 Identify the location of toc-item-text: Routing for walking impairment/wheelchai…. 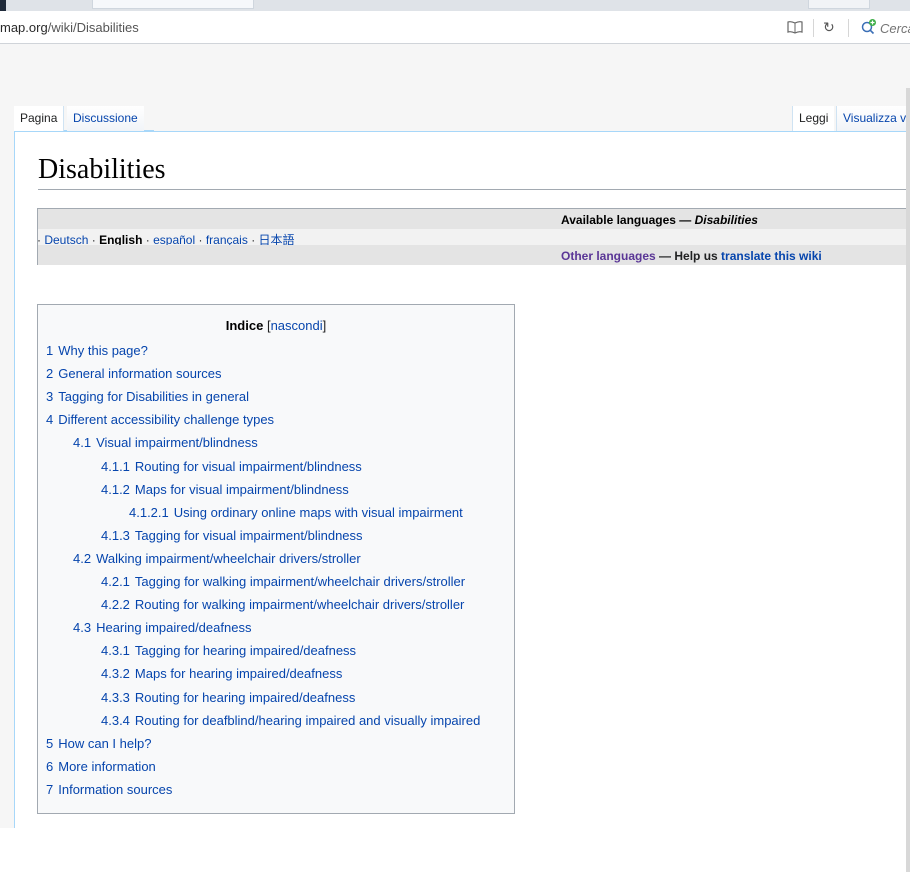
(299, 604).